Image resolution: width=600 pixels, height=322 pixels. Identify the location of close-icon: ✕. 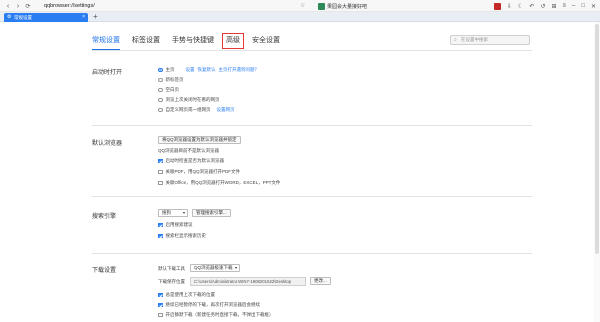
(593, 6).